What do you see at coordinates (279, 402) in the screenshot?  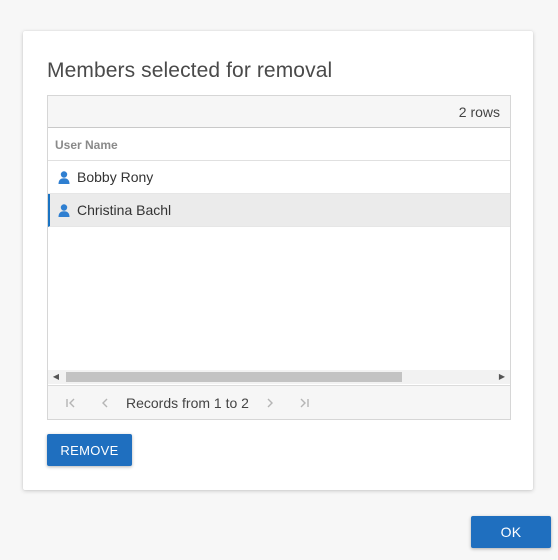 I see `grid-pager: Records from 1 to 2` at bounding box center [279, 402].